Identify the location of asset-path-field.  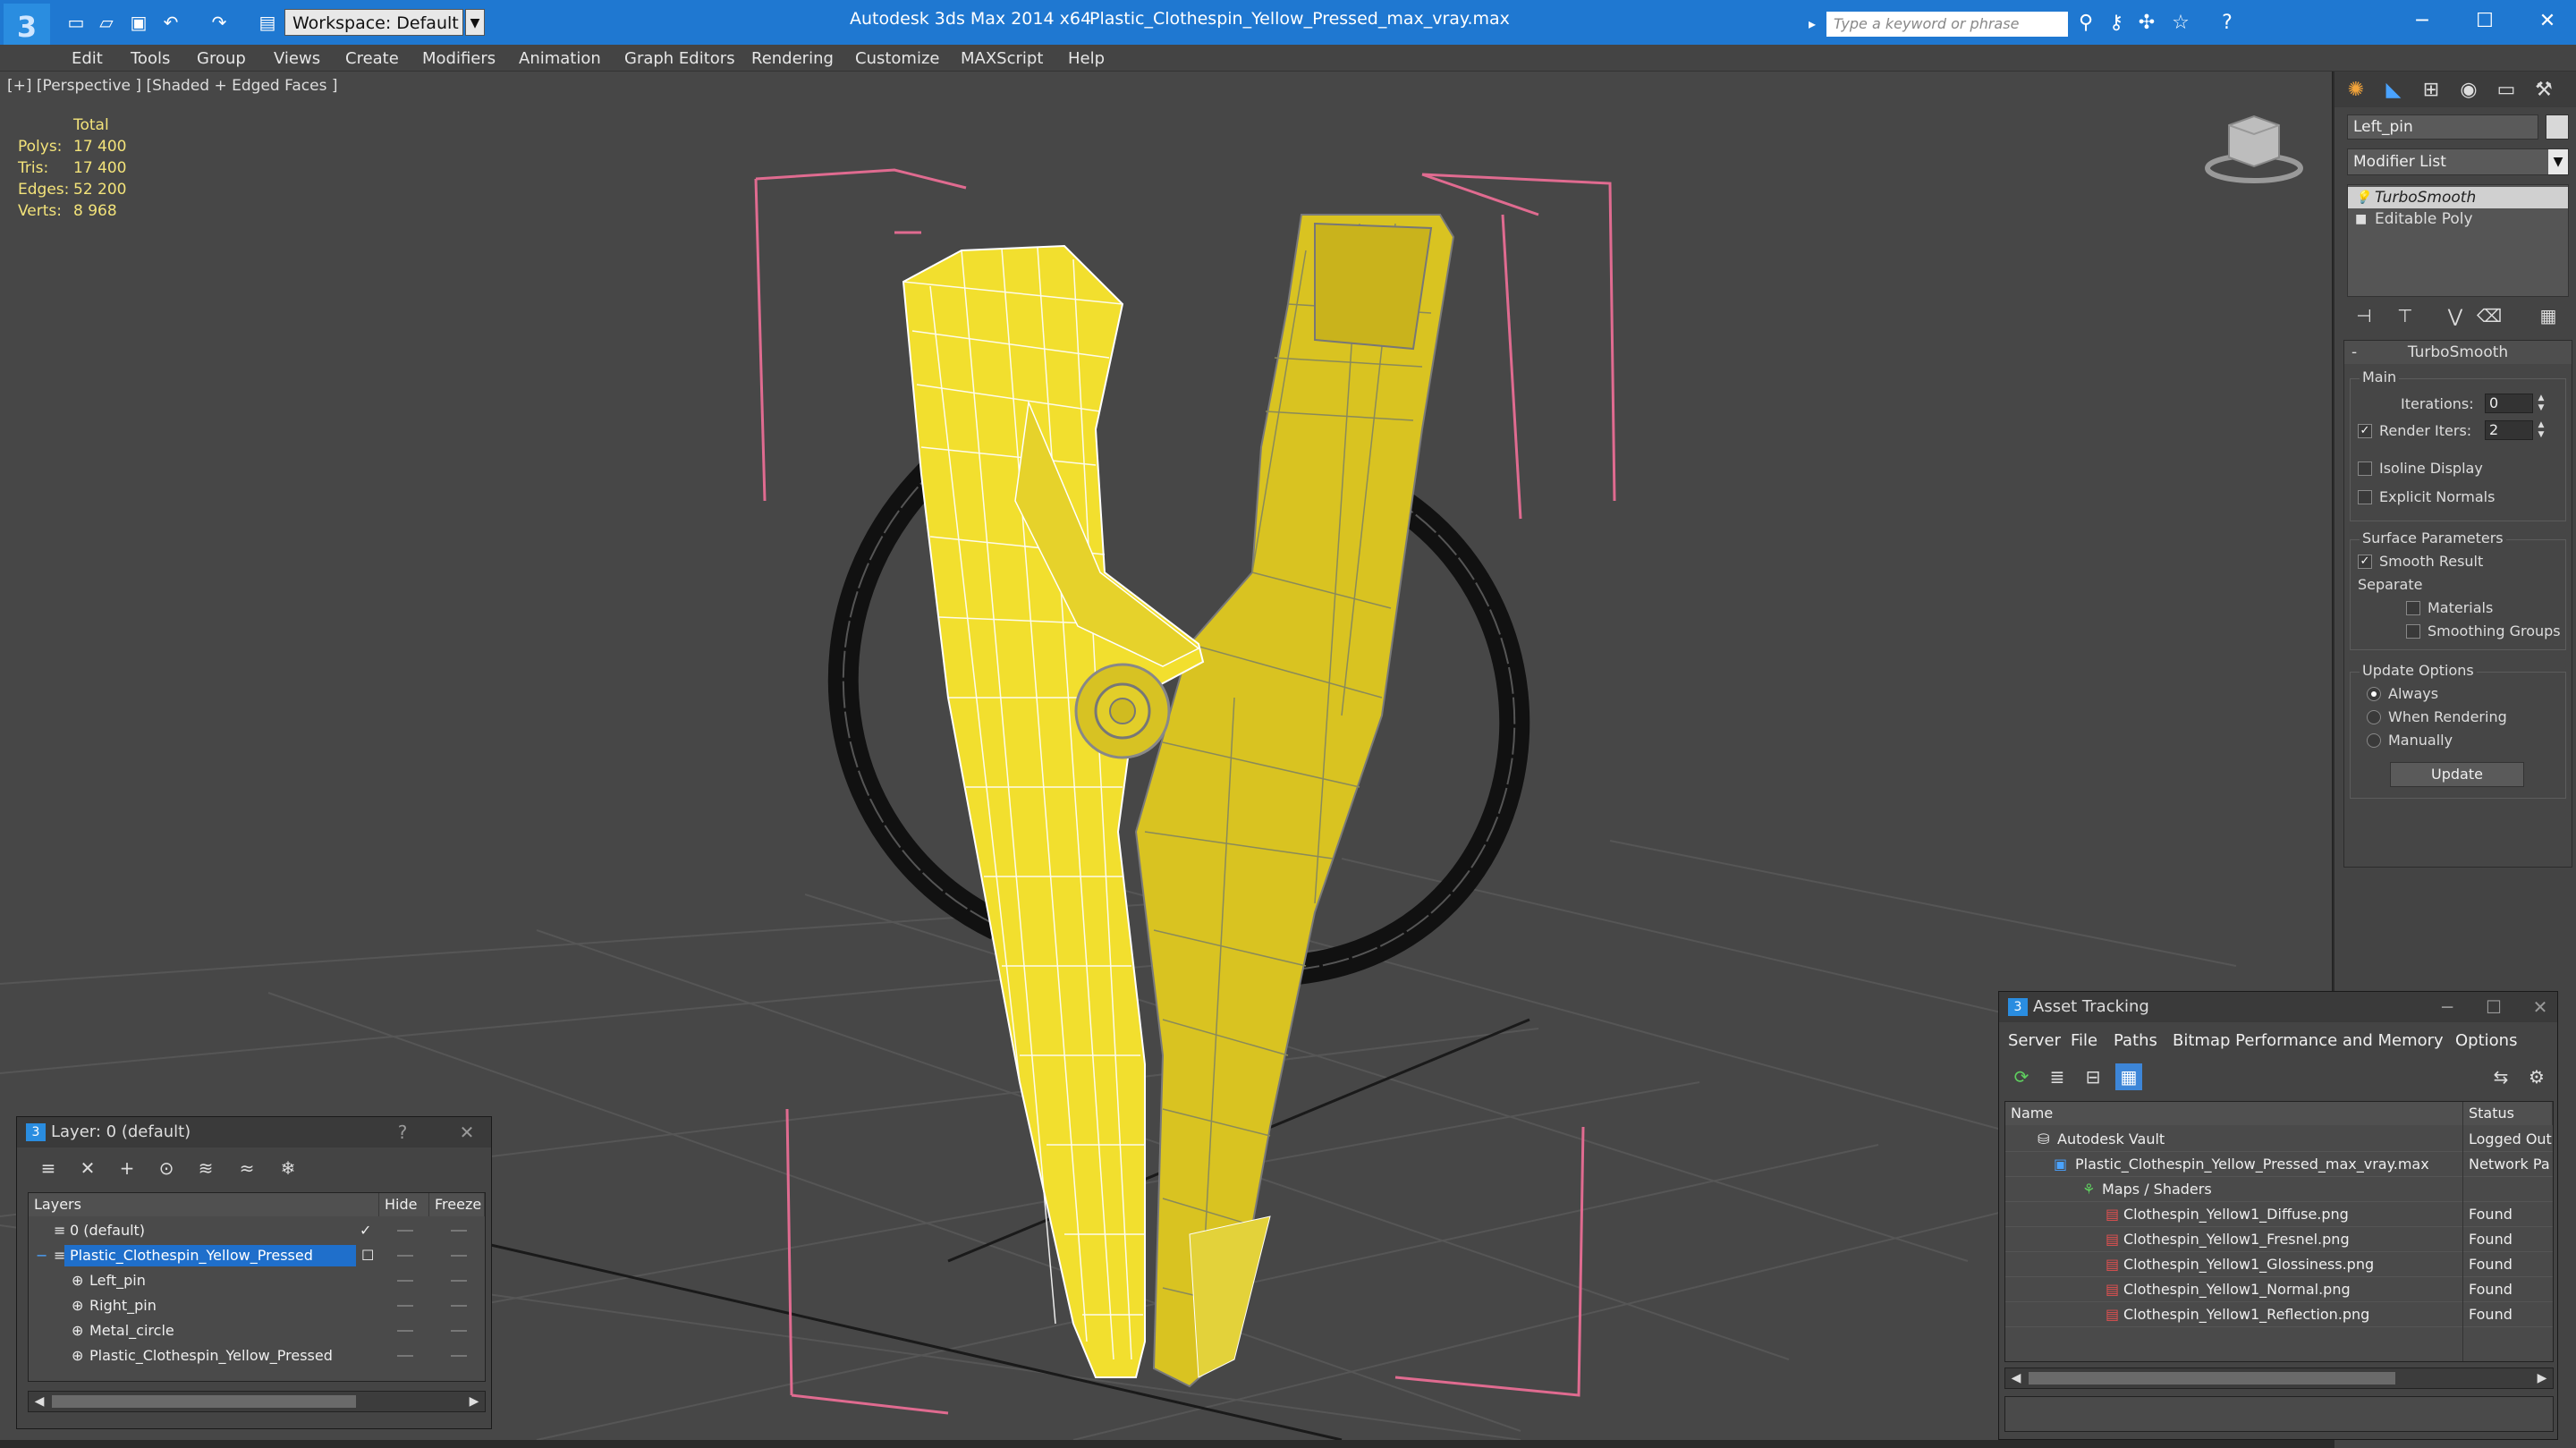
(2279, 1414).